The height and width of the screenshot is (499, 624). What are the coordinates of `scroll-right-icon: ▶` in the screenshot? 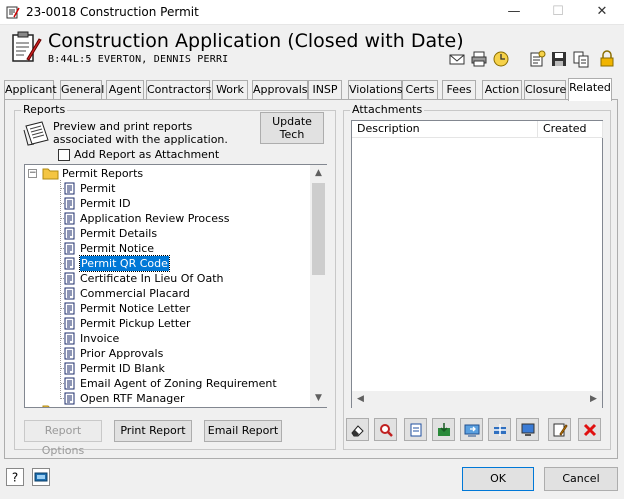 It's located at (593, 399).